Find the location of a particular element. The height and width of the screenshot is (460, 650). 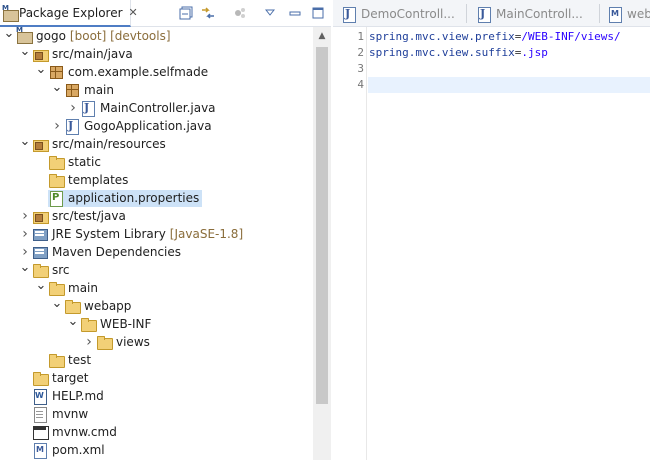

tree-item: › GogoApplication.java is located at coordinates (156, 126).